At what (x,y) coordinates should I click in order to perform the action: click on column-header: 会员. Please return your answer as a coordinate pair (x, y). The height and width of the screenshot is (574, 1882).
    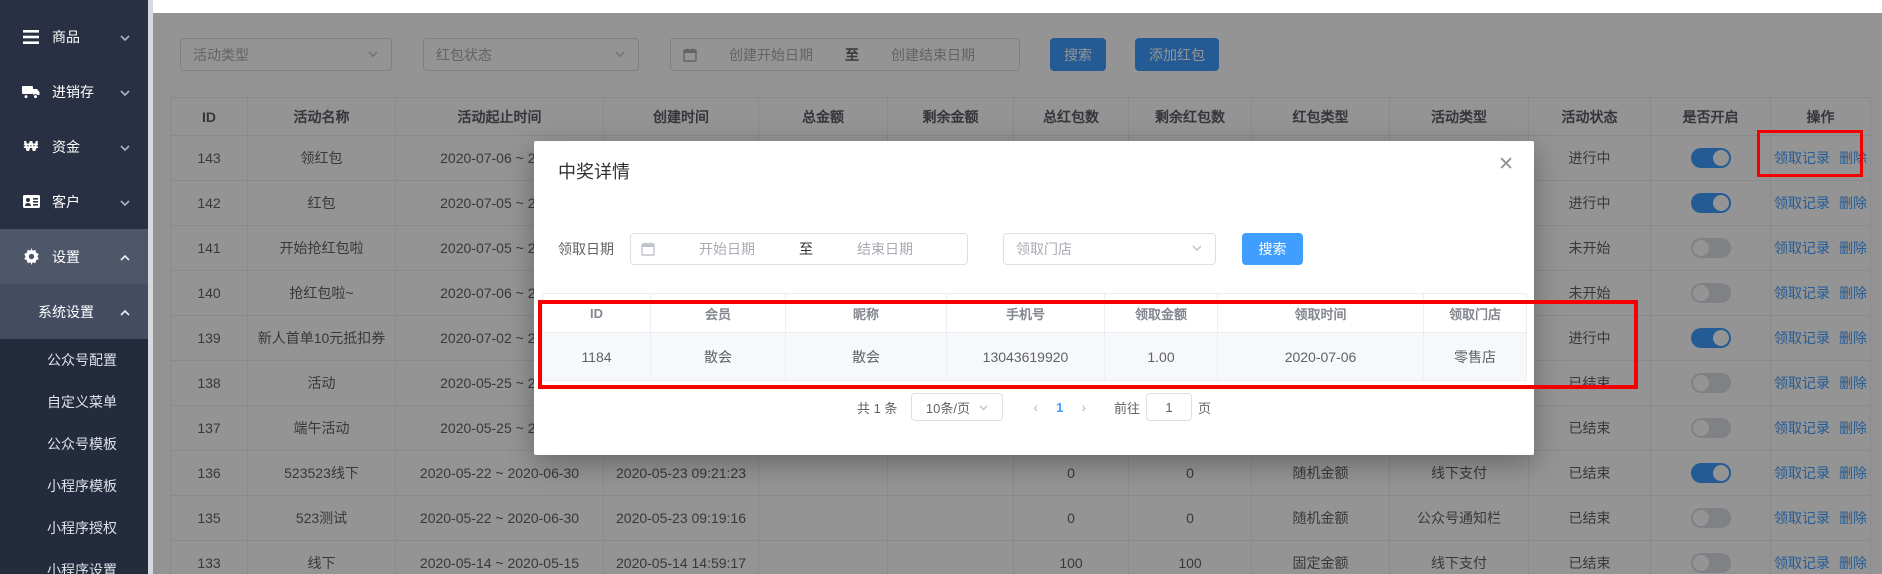
    Looking at the image, I should click on (718, 313).